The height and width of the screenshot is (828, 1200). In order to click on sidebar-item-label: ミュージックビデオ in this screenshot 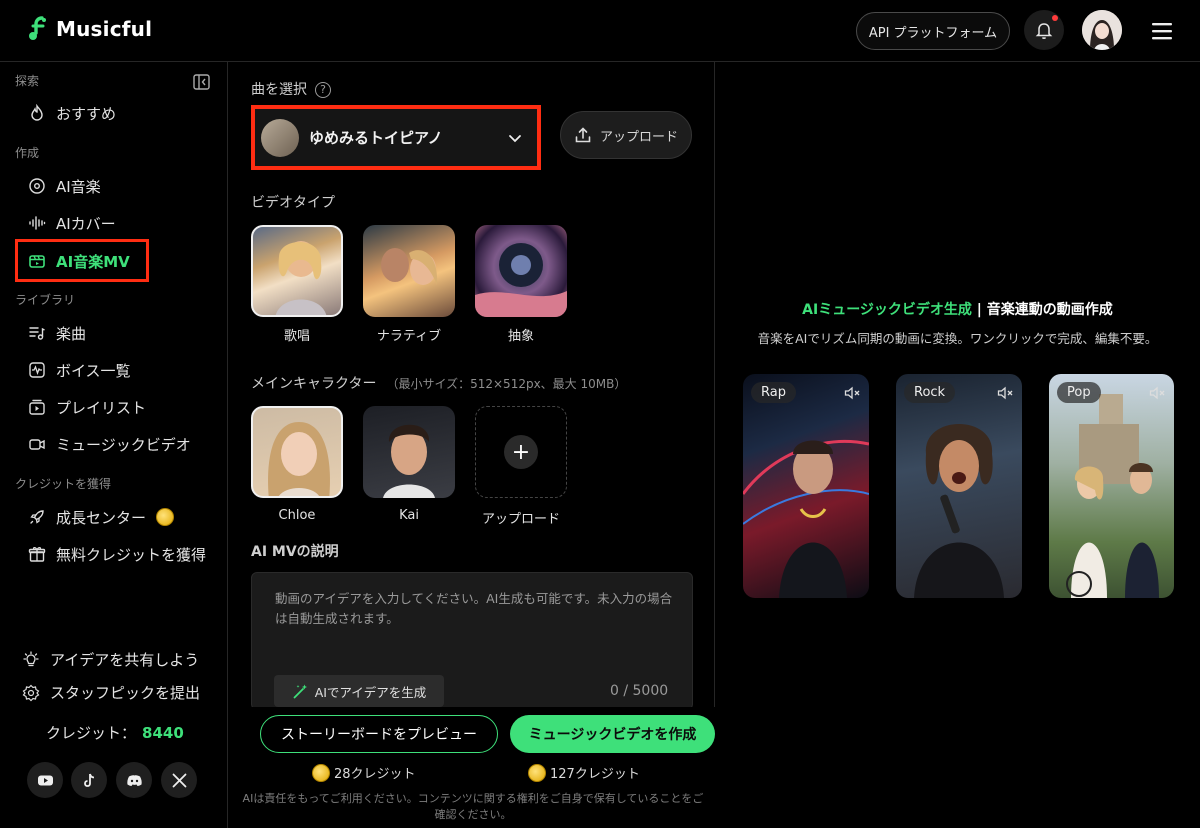, I will do `click(123, 444)`.